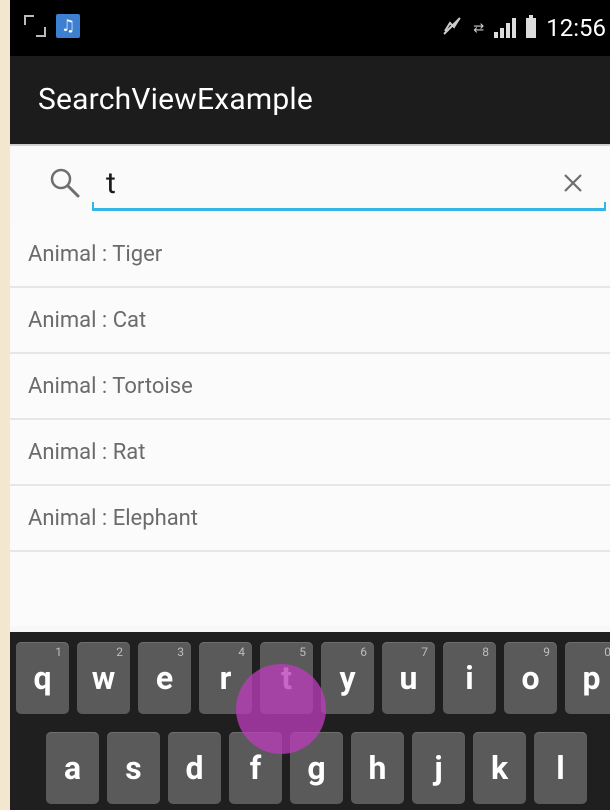  I want to click on key-label: r, so click(225, 678).